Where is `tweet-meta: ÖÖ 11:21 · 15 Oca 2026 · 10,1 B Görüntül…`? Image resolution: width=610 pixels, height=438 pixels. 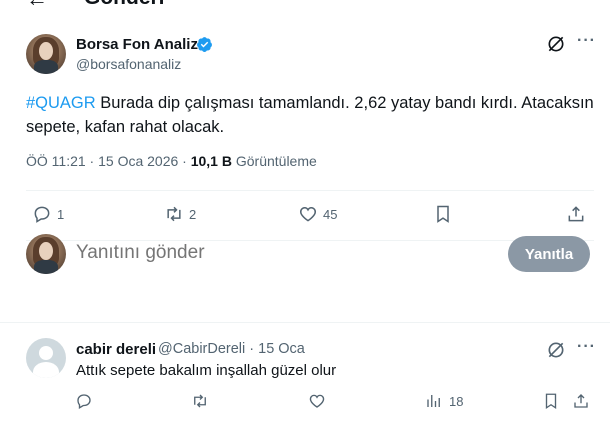
tweet-meta: ÖÖ 11:21 · 15 Oca 2026 · 10,1 B Görüntül… is located at coordinates (171, 161).